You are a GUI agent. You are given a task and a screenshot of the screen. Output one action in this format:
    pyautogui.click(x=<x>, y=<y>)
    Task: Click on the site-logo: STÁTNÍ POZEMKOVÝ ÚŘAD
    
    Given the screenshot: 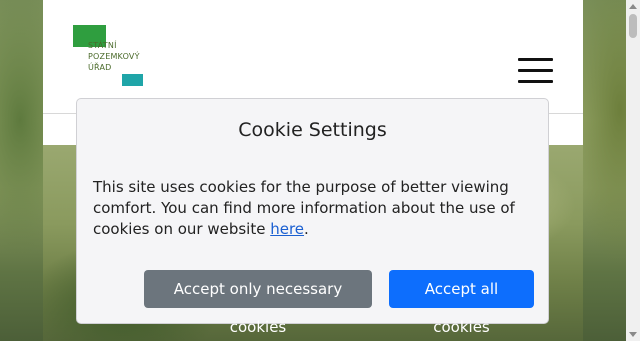 What is the action you would take?
    pyautogui.click(x=109, y=56)
    